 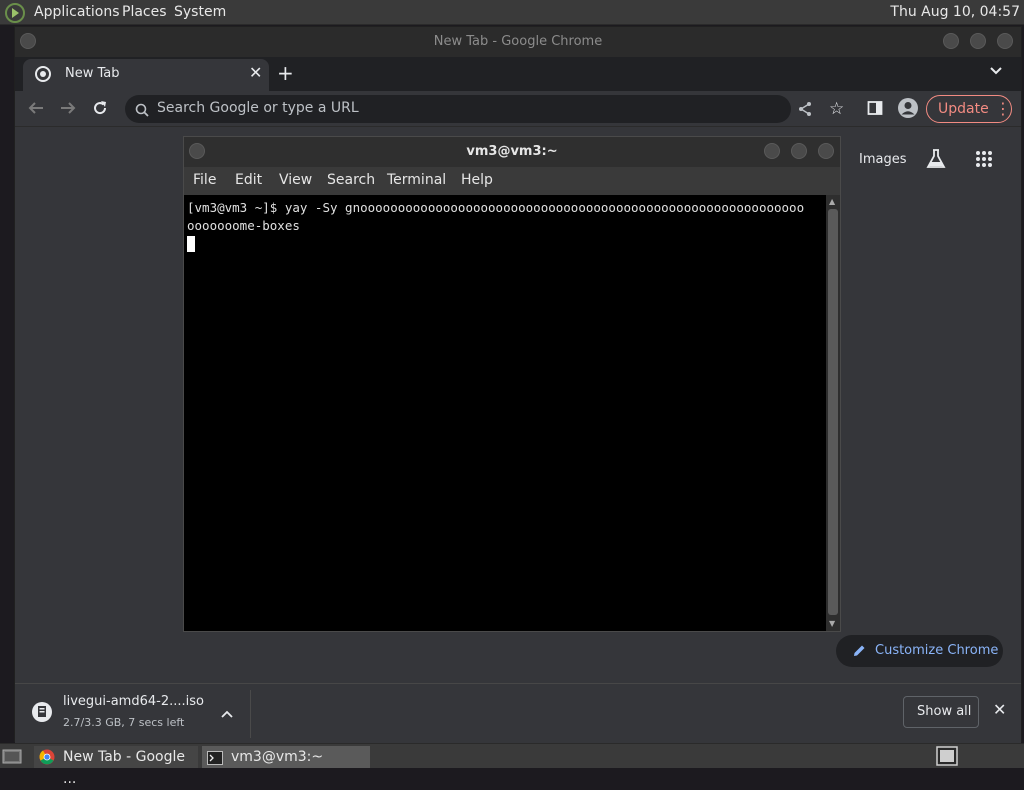 I want to click on tab-search-chevron-icon, so click(x=996, y=72).